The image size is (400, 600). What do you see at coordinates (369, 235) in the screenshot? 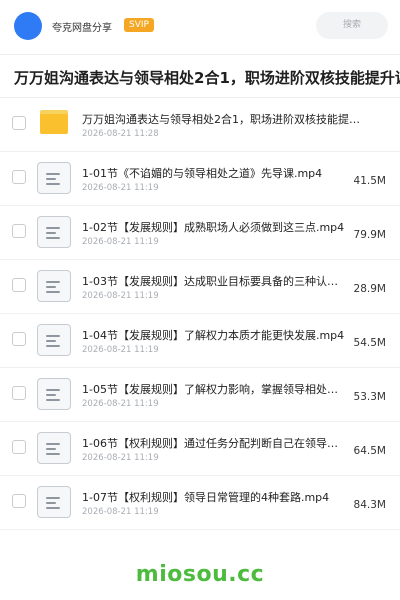
I see `file-size: 79.9M` at bounding box center [369, 235].